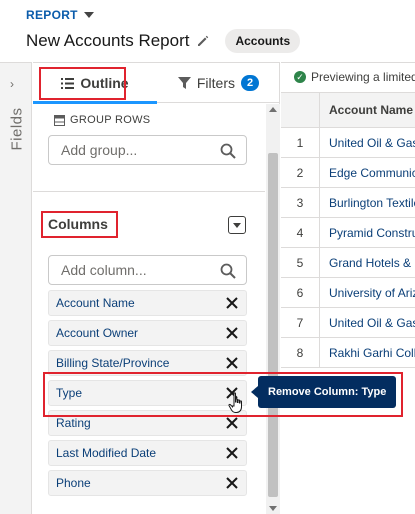 Image resolution: width=415 pixels, height=514 pixels. What do you see at coordinates (273, 109) in the screenshot?
I see `scroll-up-arrow-icon` at bounding box center [273, 109].